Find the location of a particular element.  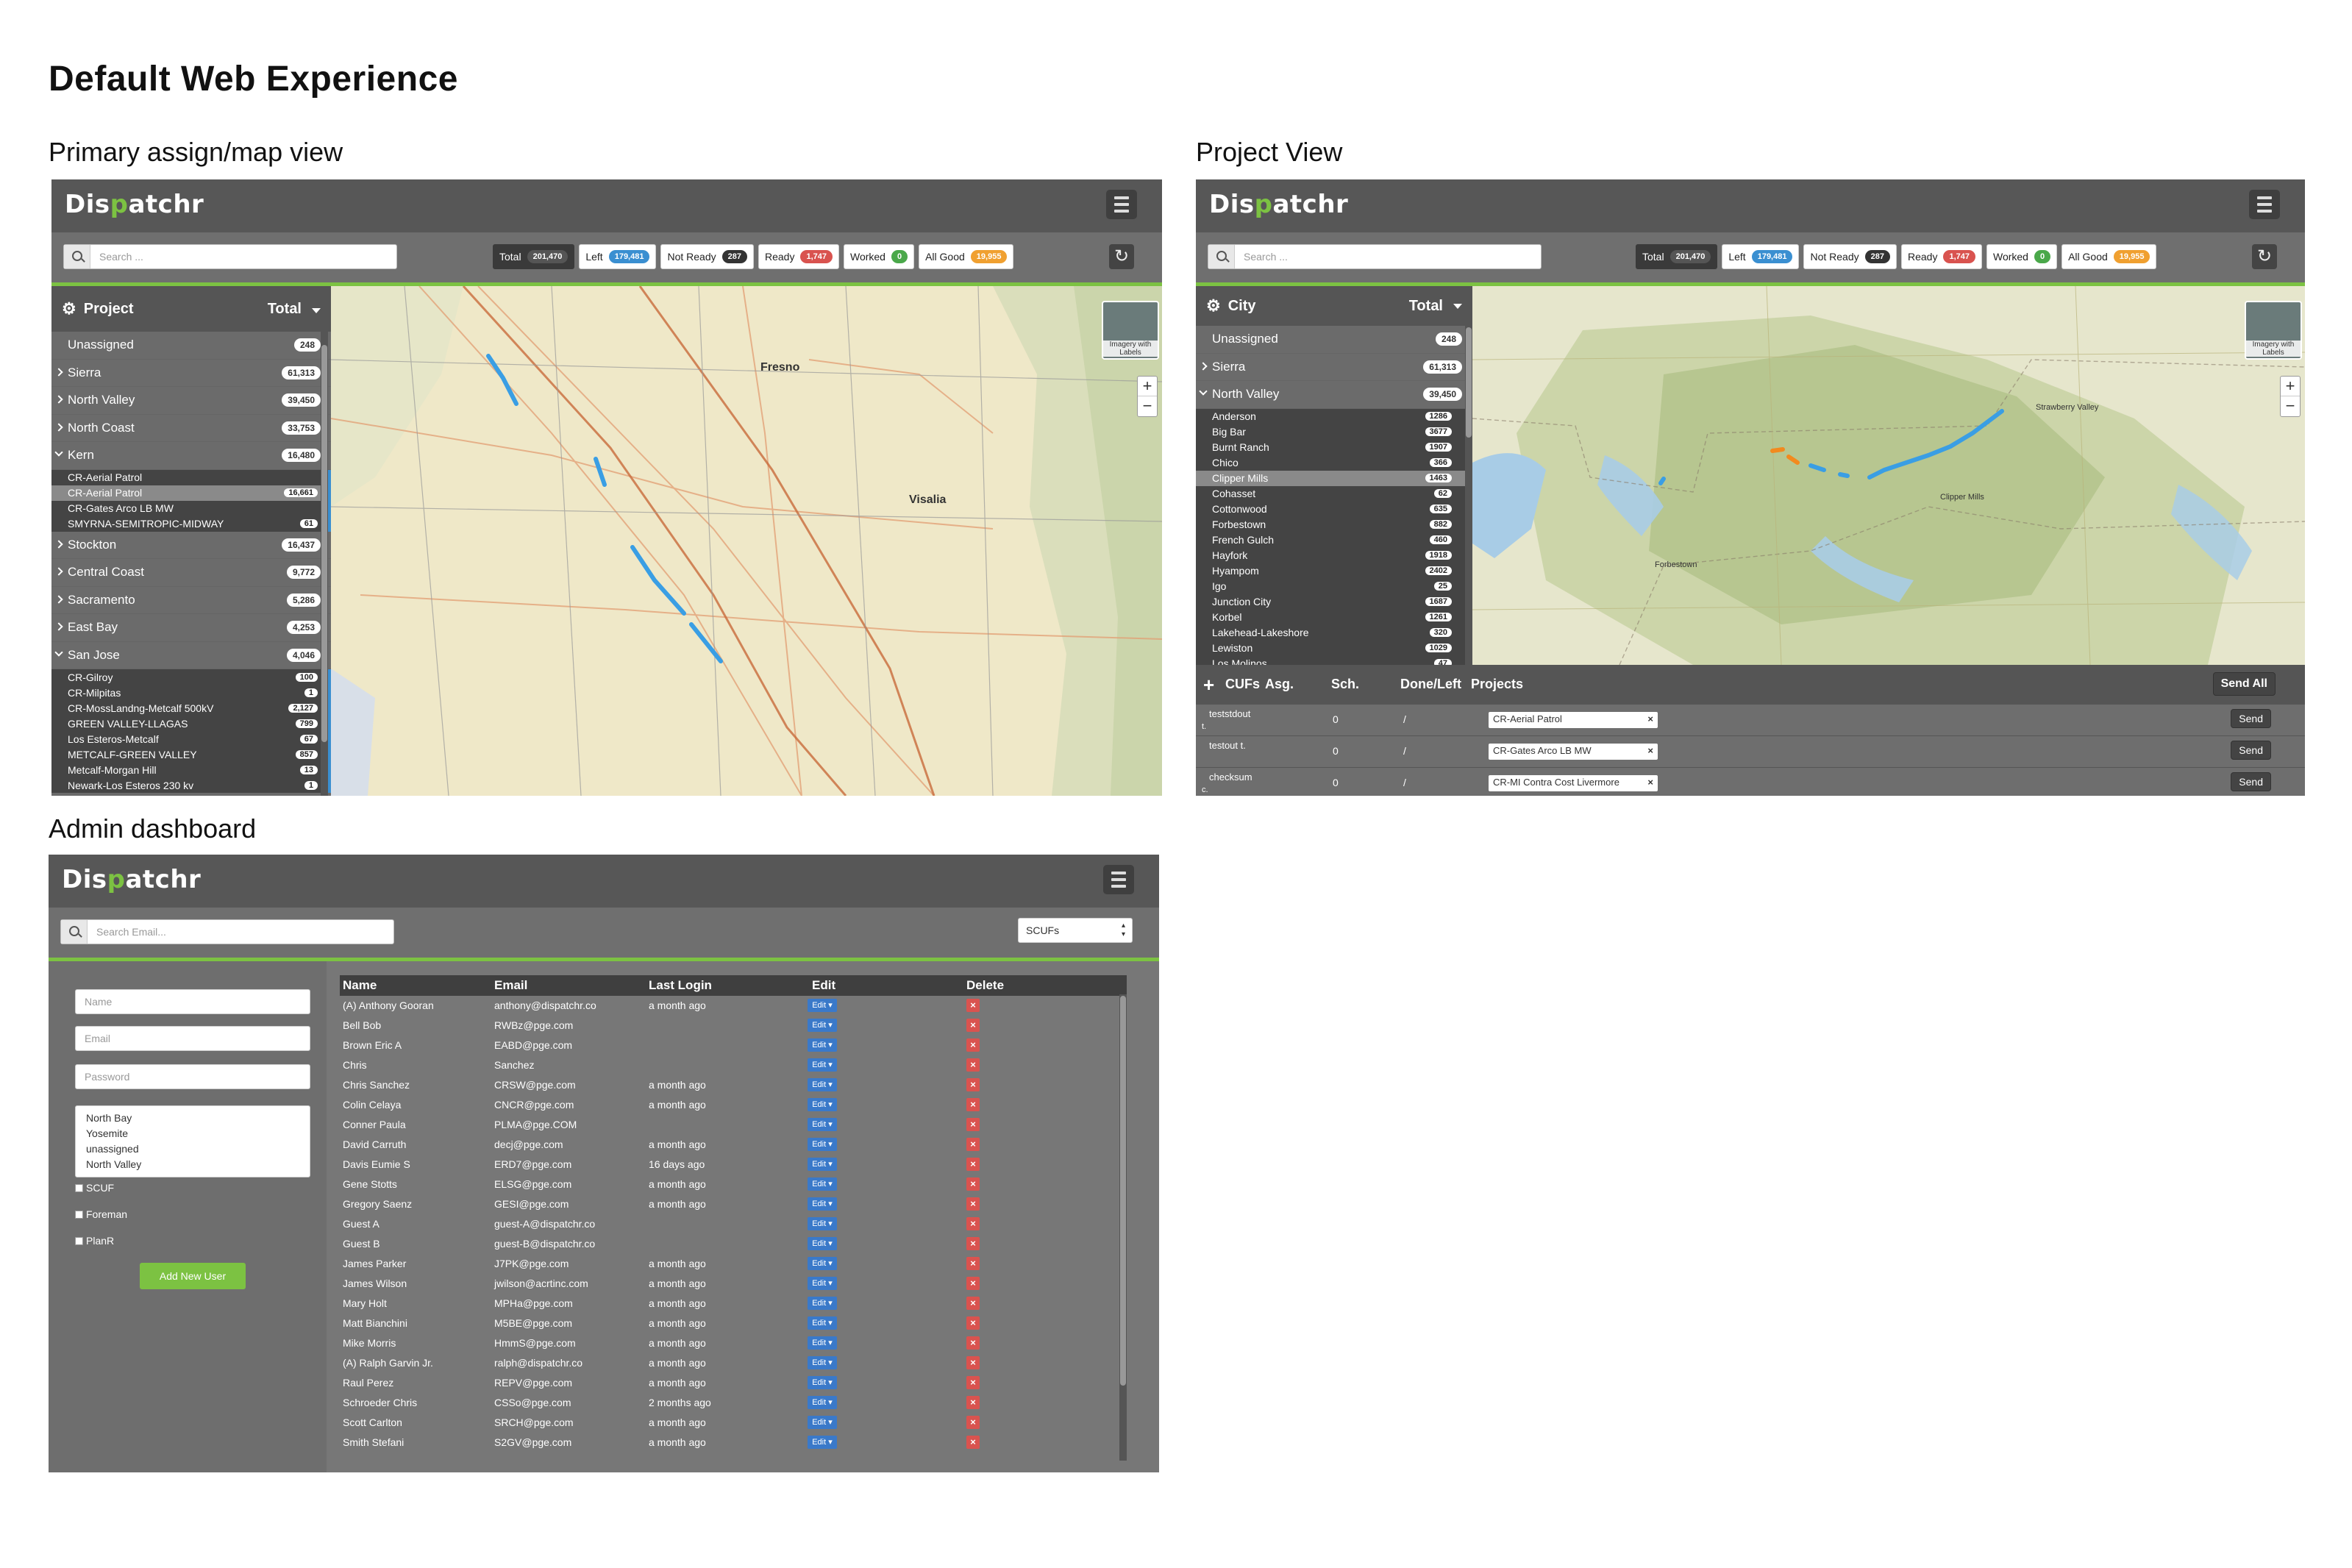

sidebar-project-item: METCALF-GREEN VALLEY8571 is located at coordinates (191, 754).